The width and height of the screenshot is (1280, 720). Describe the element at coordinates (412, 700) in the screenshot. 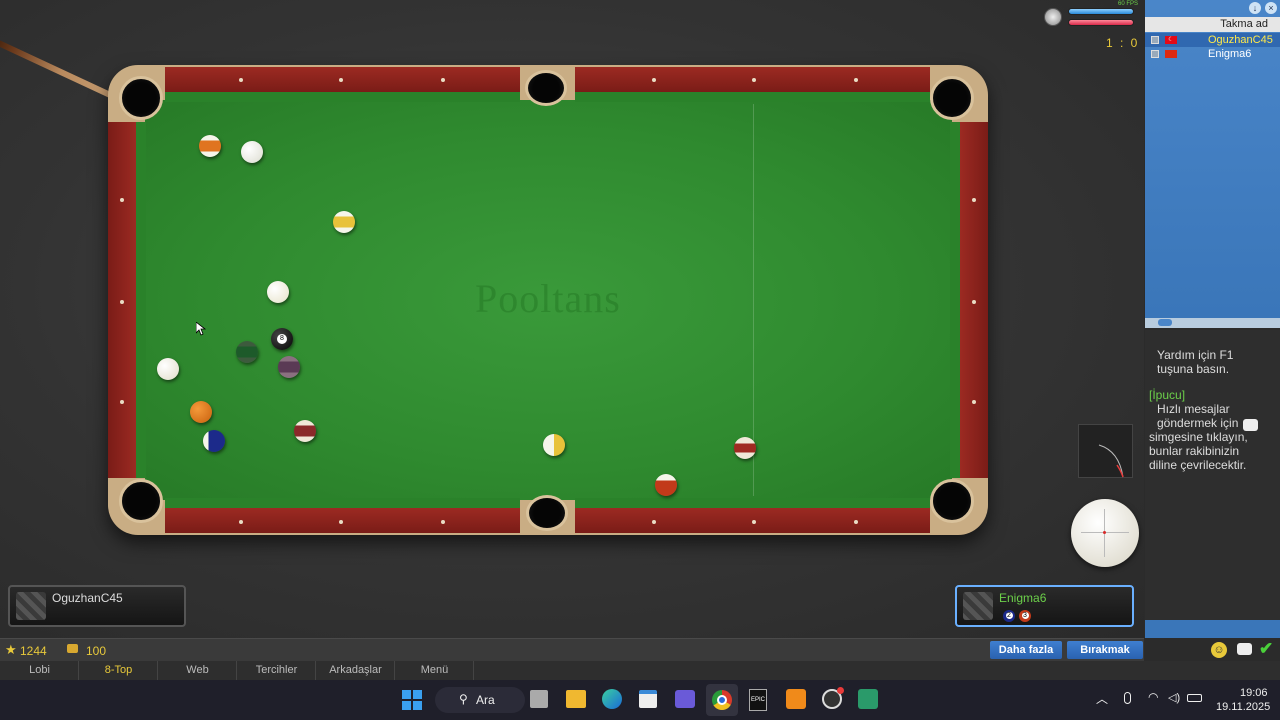

I see `windows-start-icon` at that location.